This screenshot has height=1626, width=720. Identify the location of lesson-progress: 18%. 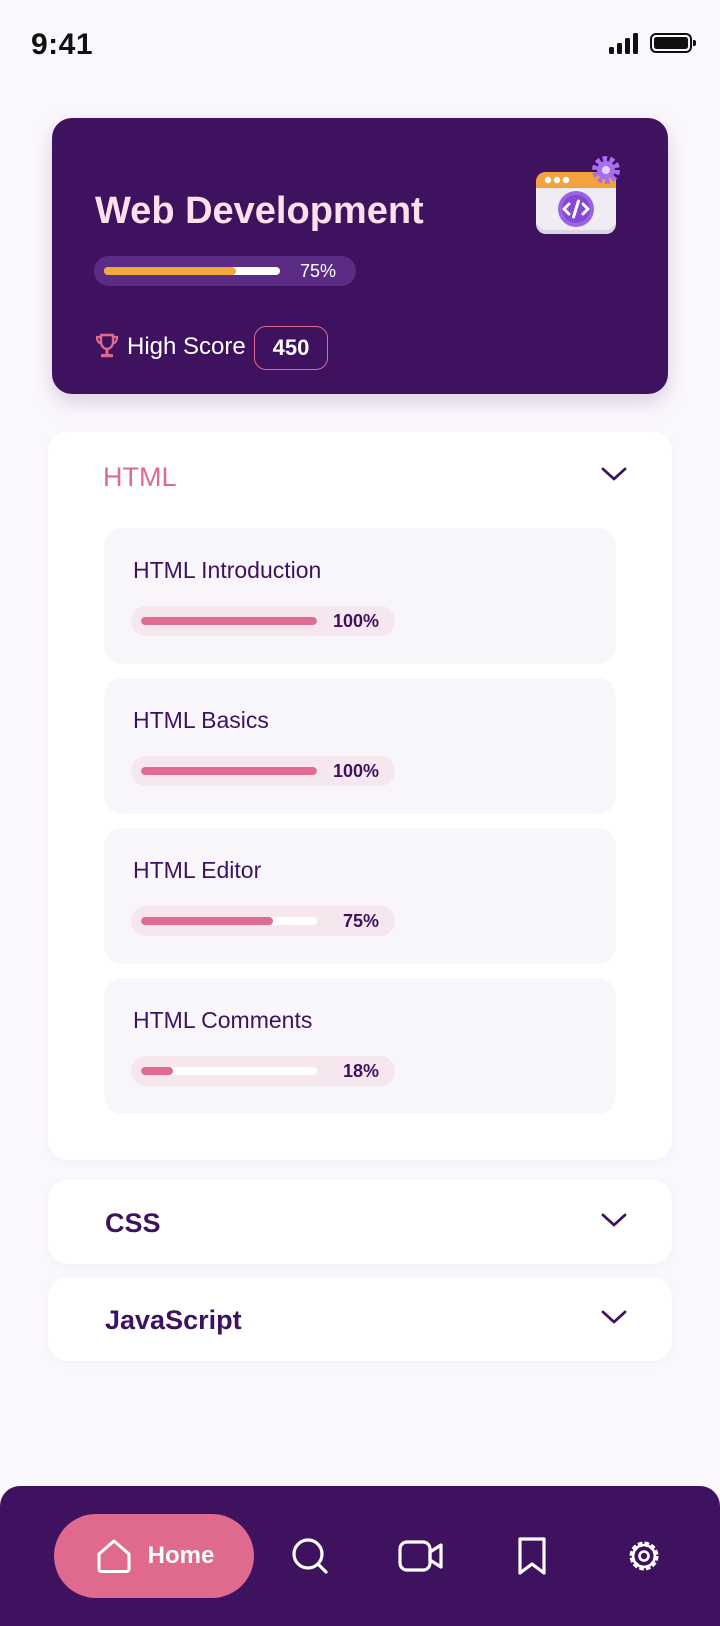
(263, 1071).